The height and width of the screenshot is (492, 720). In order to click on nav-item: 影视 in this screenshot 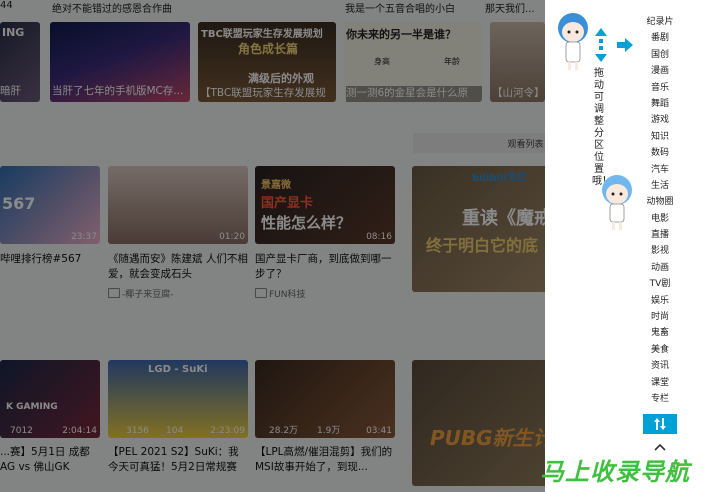, I will do `click(660, 251)`.